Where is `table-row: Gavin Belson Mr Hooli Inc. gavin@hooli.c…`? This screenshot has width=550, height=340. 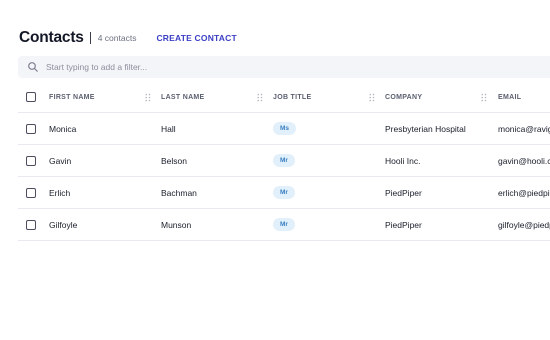
table-row: Gavin Belson Mr Hooli Inc. gavin@hooli.c… is located at coordinates (284, 161).